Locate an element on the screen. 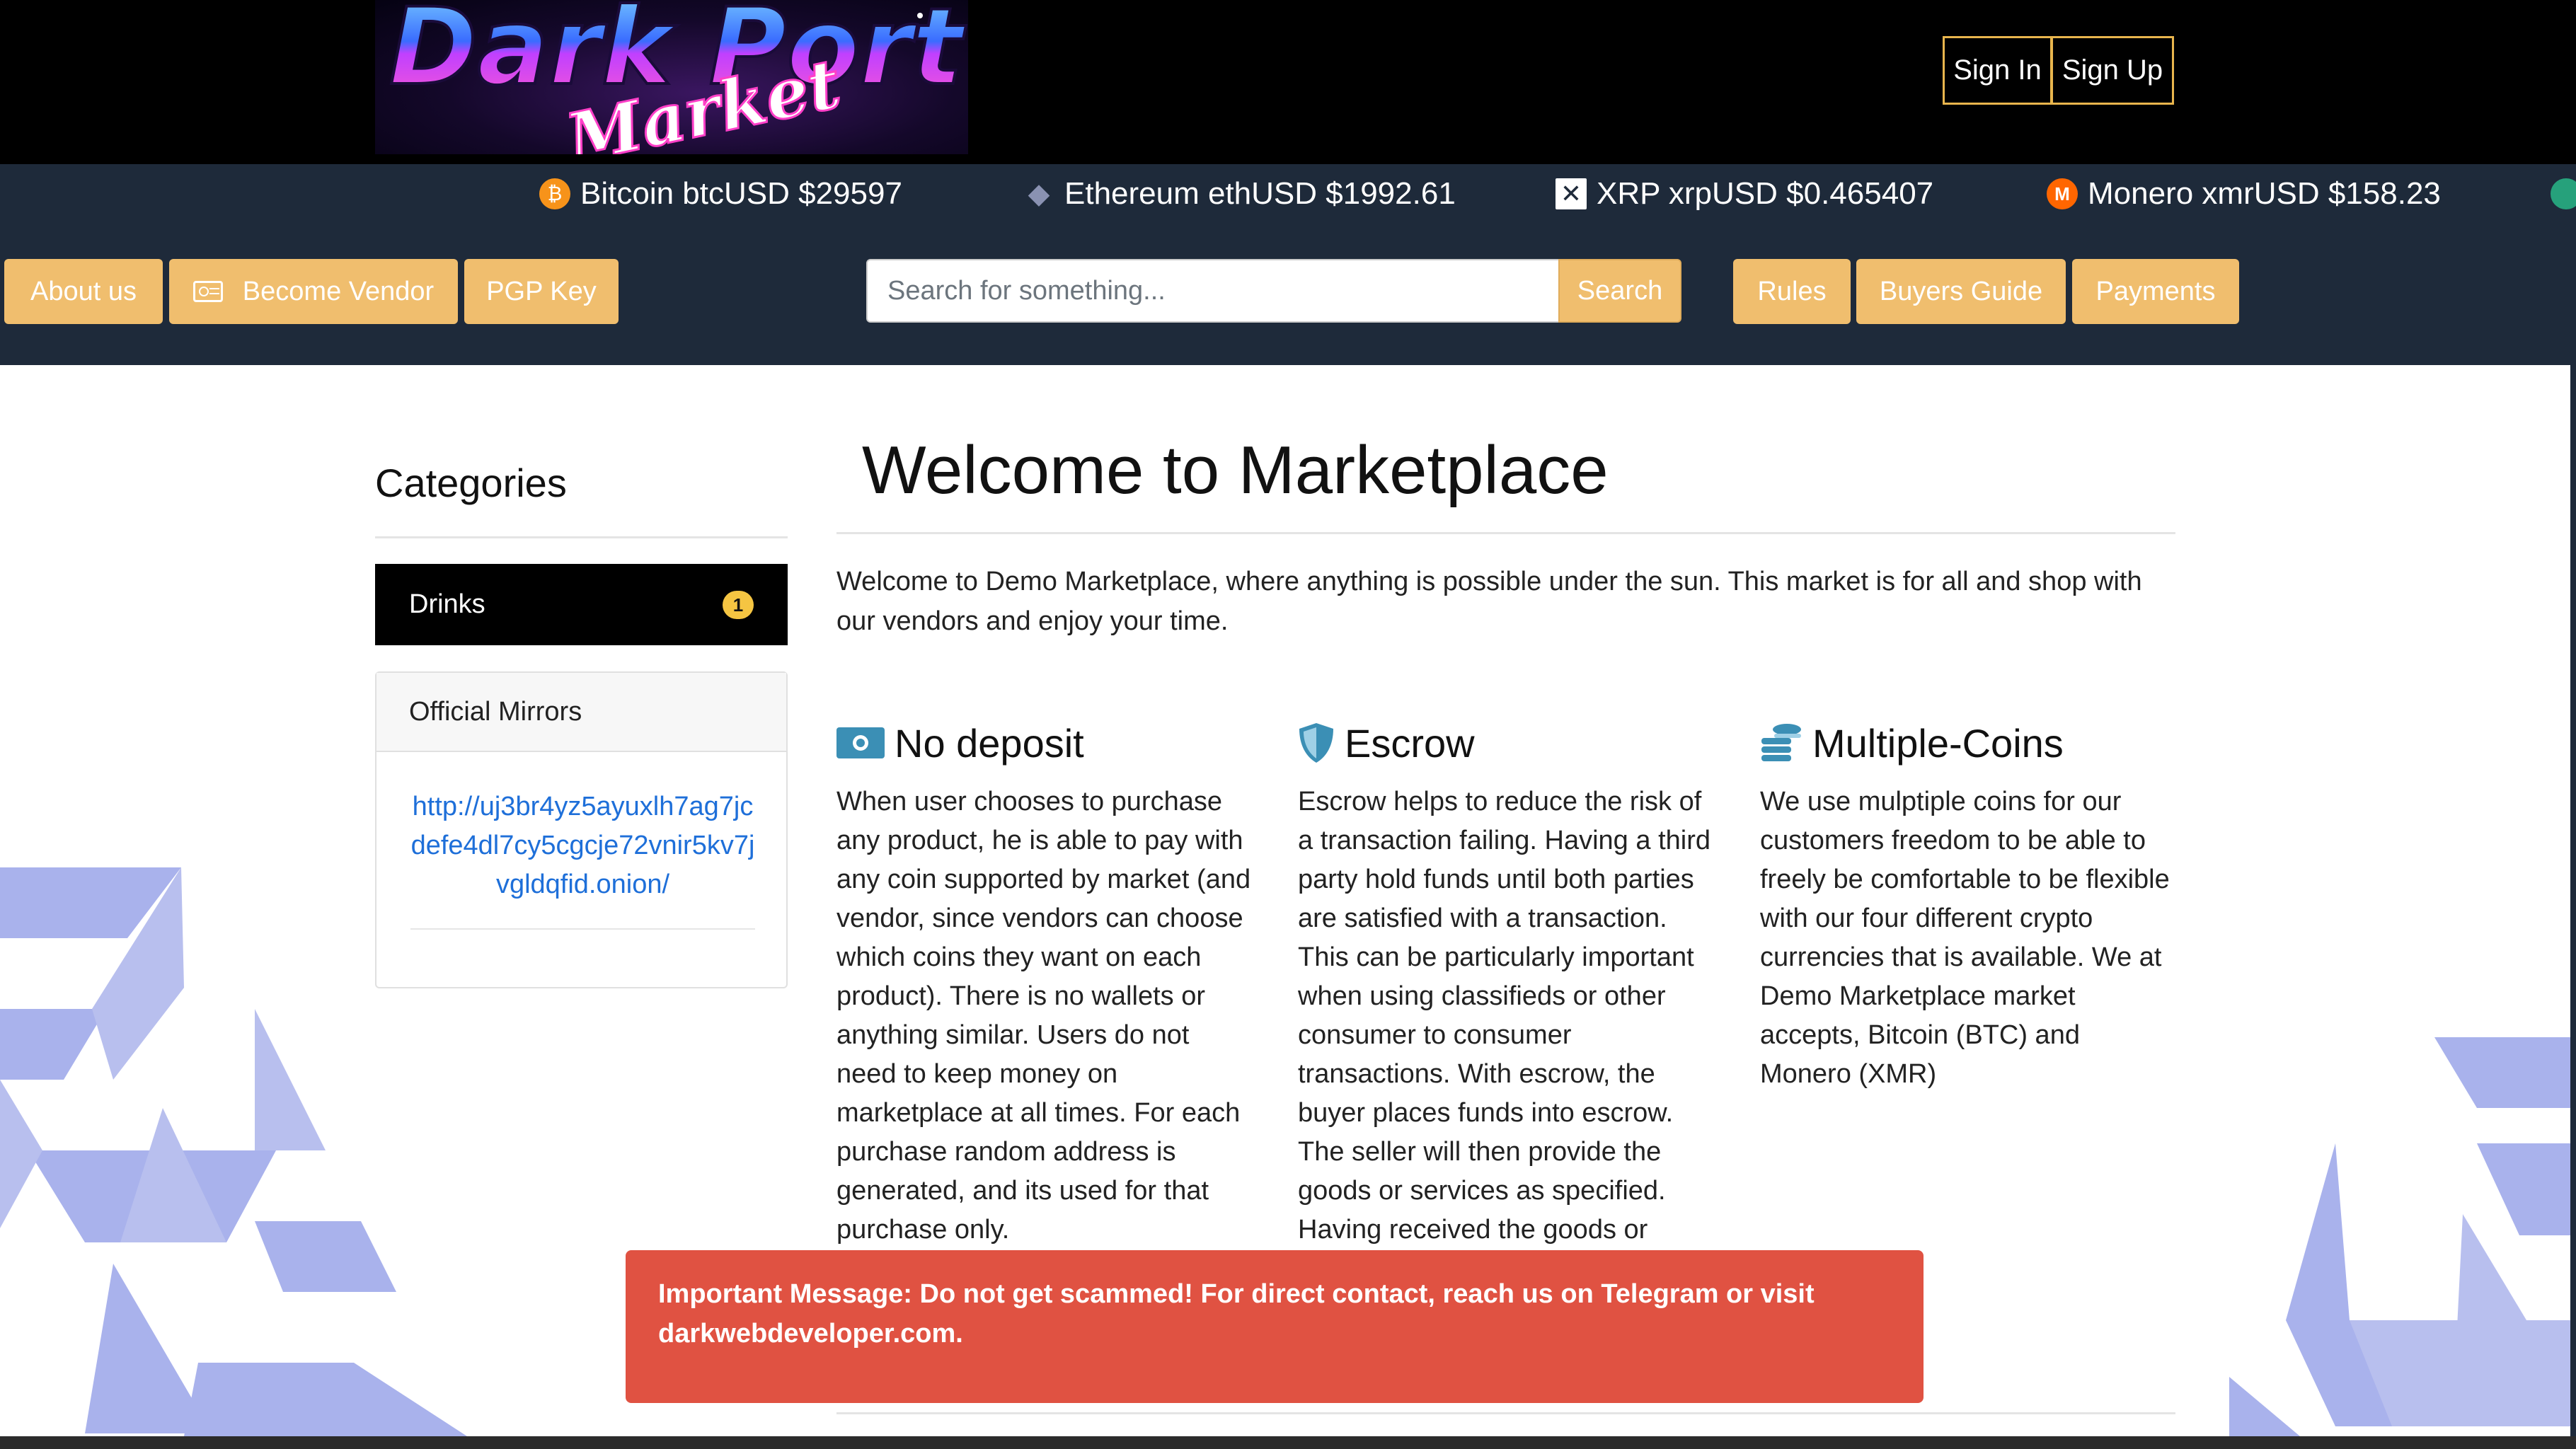 The width and height of the screenshot is (2576, 1449). feature-heading: No deposit is located at coordinates (1048, 743).